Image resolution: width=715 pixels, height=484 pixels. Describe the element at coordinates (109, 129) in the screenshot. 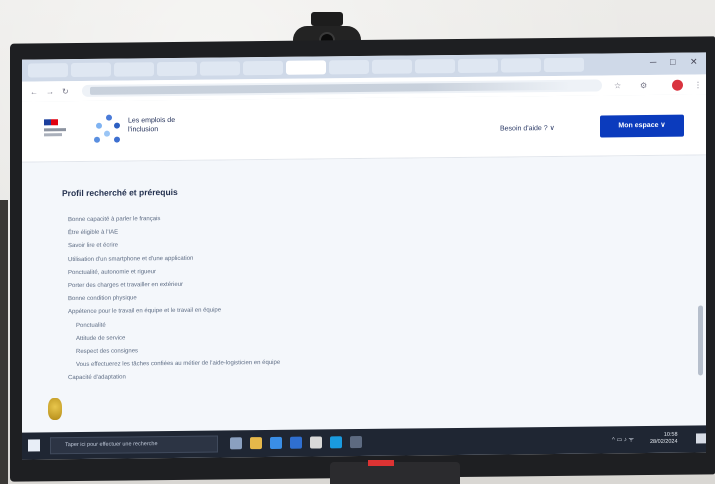

I see `site-logo-icon` at that location.